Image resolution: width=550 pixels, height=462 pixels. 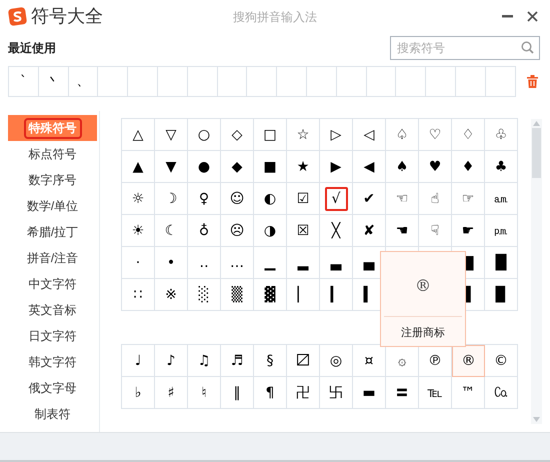 I want to click on symbol-cell: ☞, so click(x=468, y=199).